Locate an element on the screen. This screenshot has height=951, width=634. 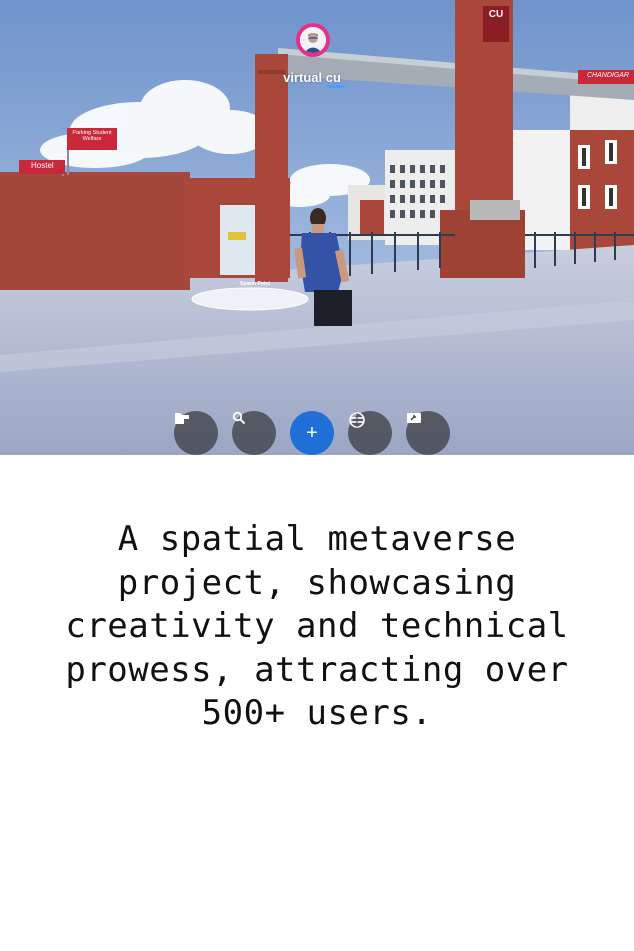
cu-sign: CU is located at coordinates (496, 24).